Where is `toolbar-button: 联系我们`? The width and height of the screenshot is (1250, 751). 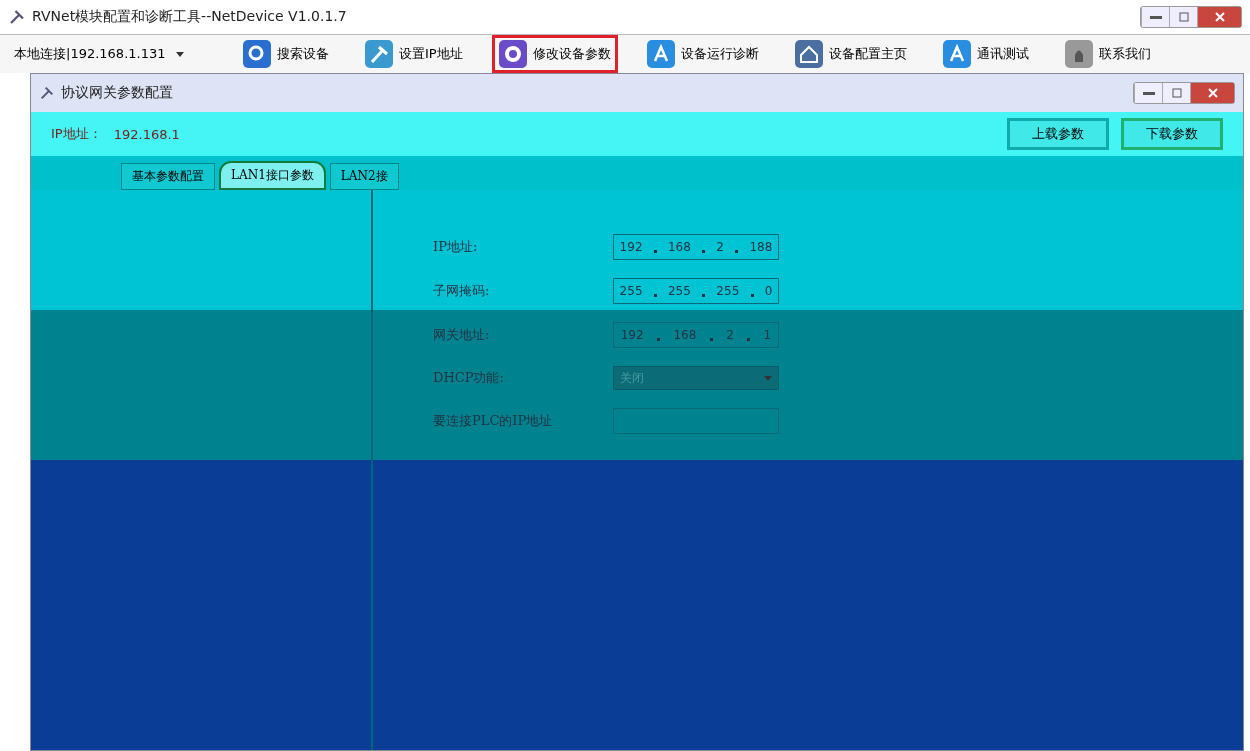 toolbar-button: 联系我们 is located at coordinates (1107, 54).